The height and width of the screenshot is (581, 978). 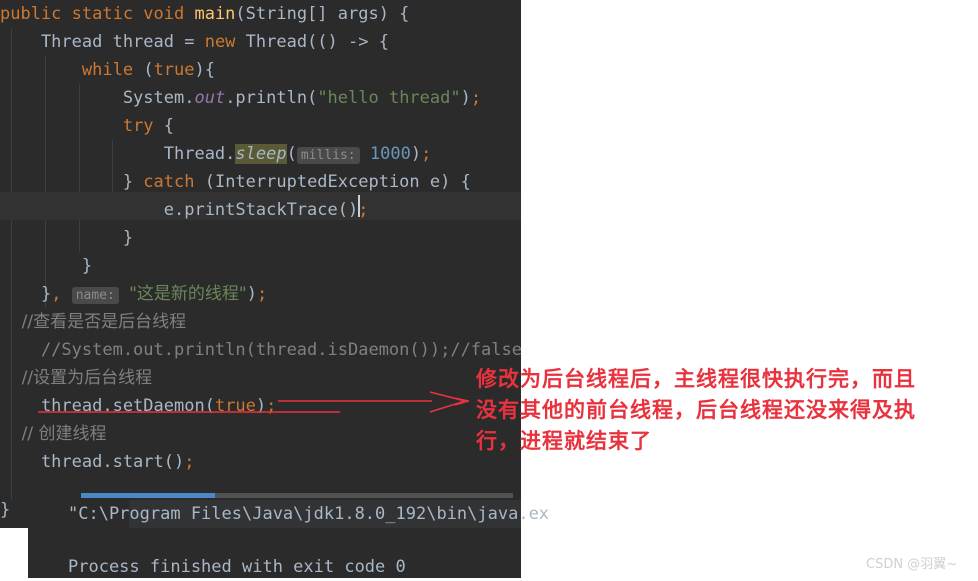 What do you see at coordinates (359, 206) in the screenshot?
I see `text-caret` at bounding box center [359, 206].